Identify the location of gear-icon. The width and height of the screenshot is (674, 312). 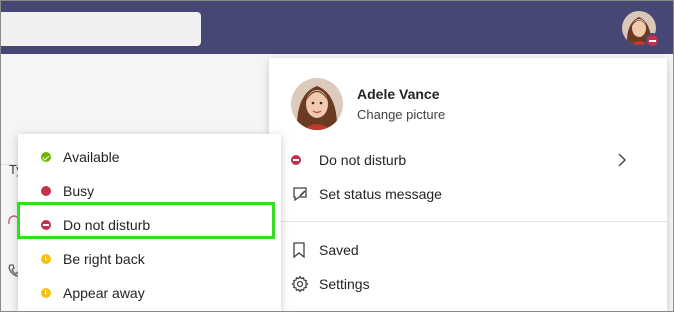
(300, 284).